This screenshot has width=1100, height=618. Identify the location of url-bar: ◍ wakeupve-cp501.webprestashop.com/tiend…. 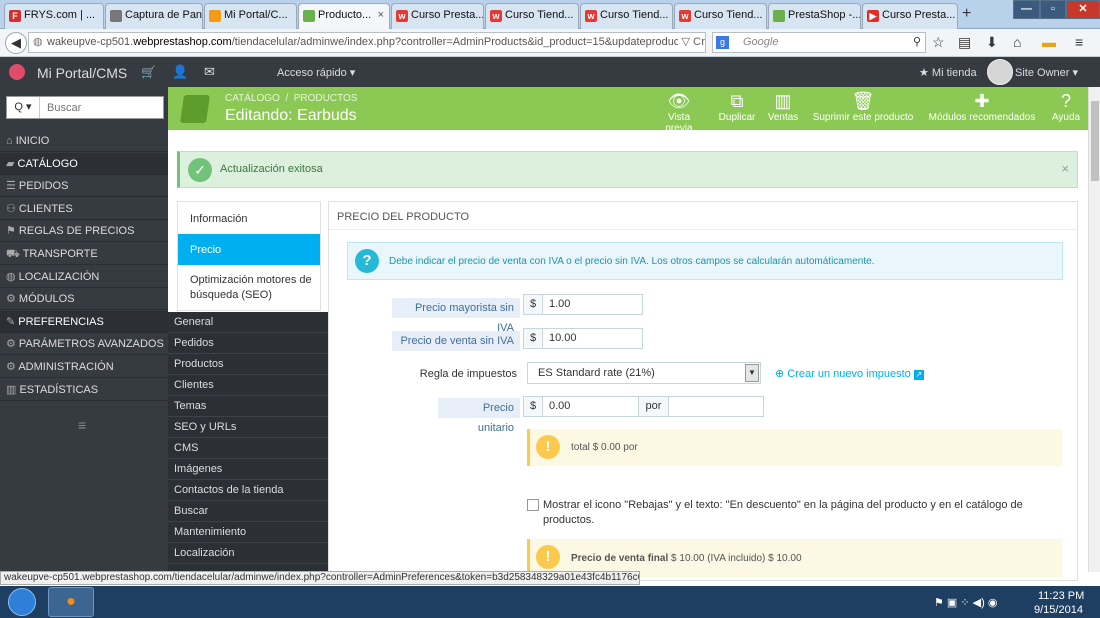
(367, 42).